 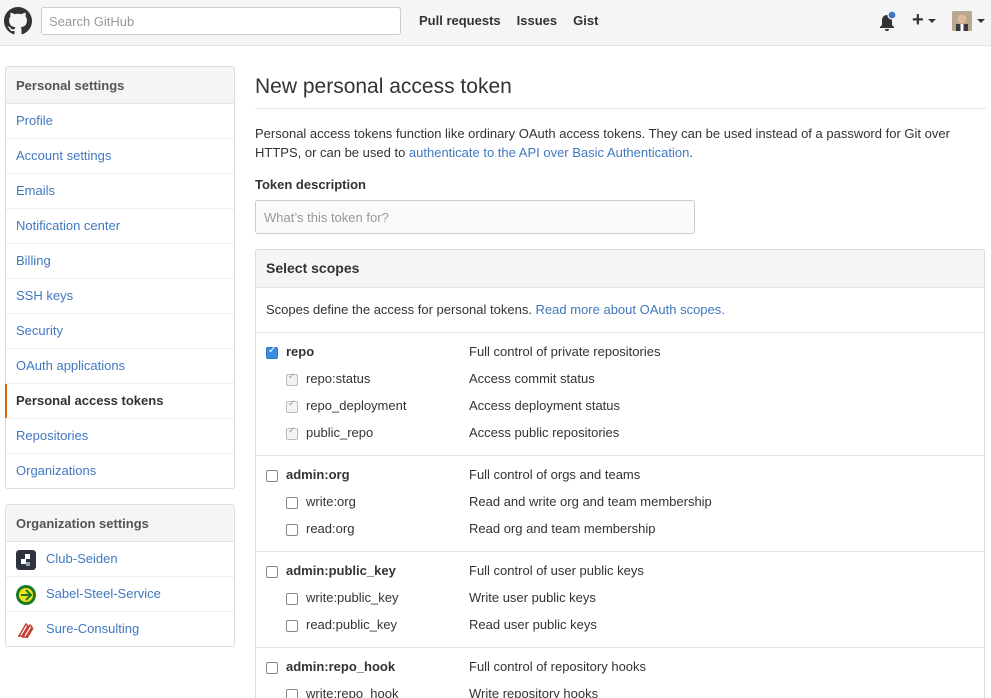 What do you see at coordinates (18, 21) in the screenshot?
I see `github-logo-icon` at bounding box center [18, 21].